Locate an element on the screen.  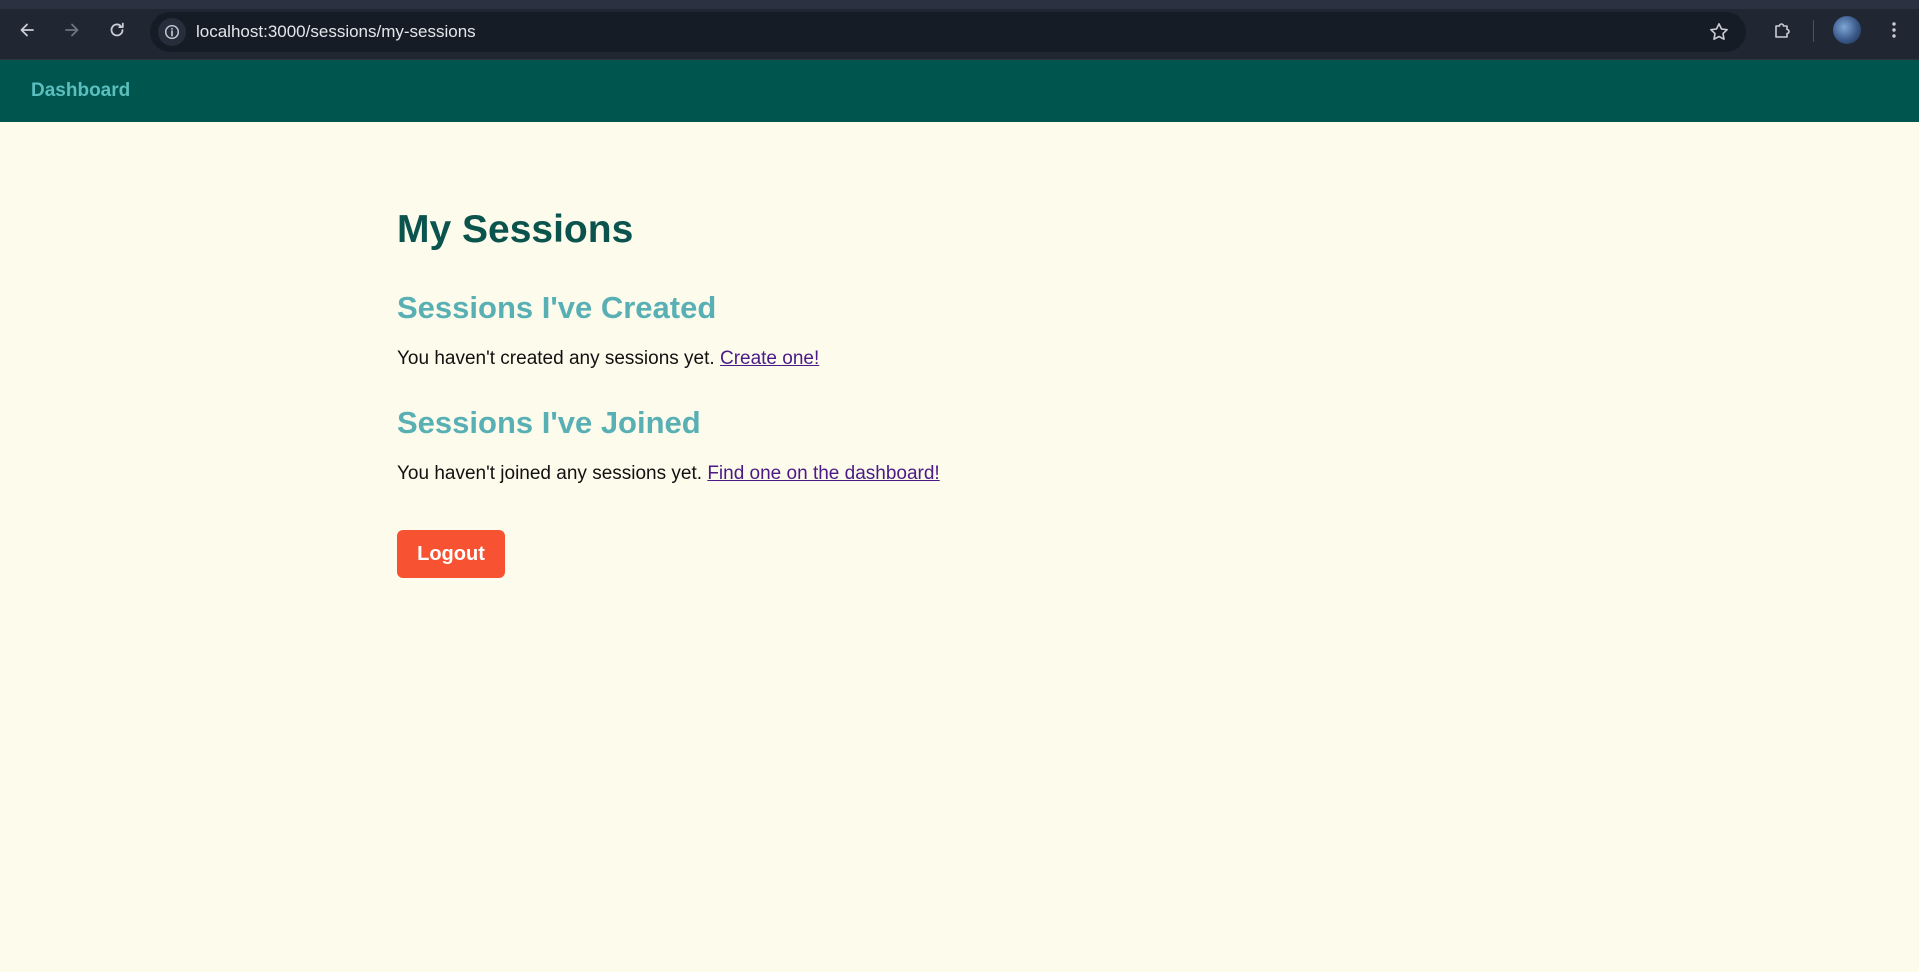
joined-empty-text: You haven't joined any sessions yet. is located at coordinates (550, 473).